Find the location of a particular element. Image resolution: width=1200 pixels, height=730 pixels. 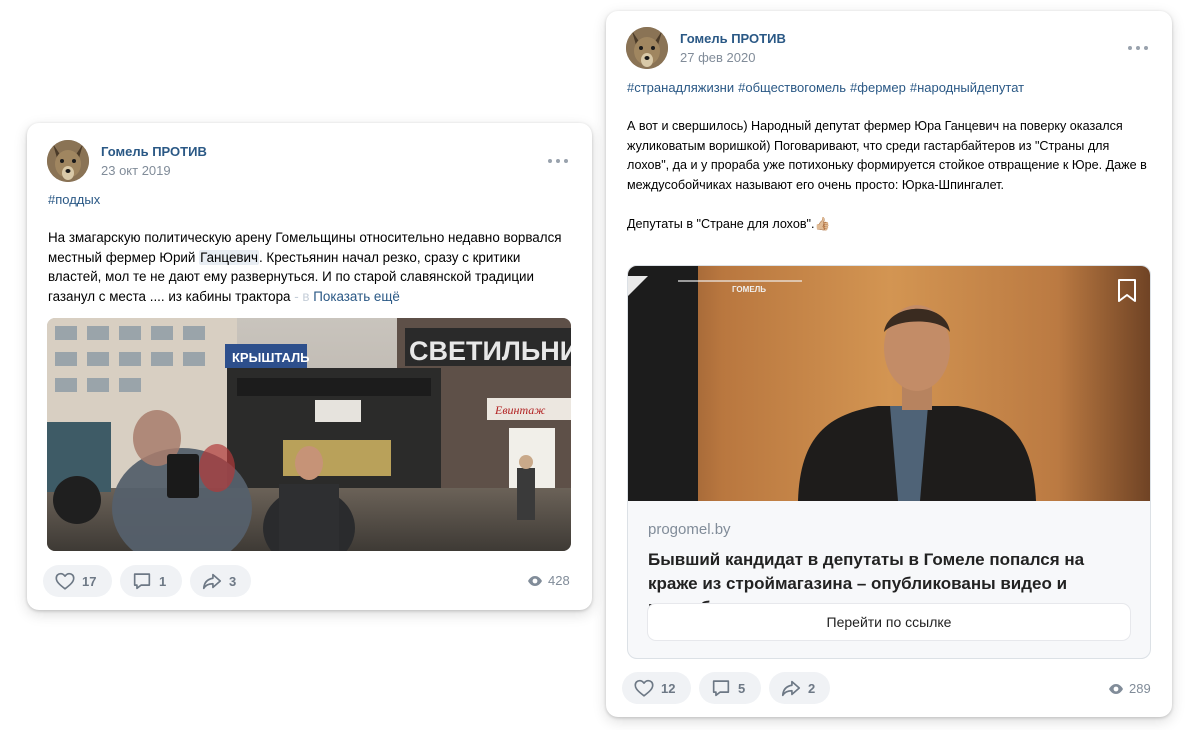

comment-count: 1 is located at coordinates (163, 581).